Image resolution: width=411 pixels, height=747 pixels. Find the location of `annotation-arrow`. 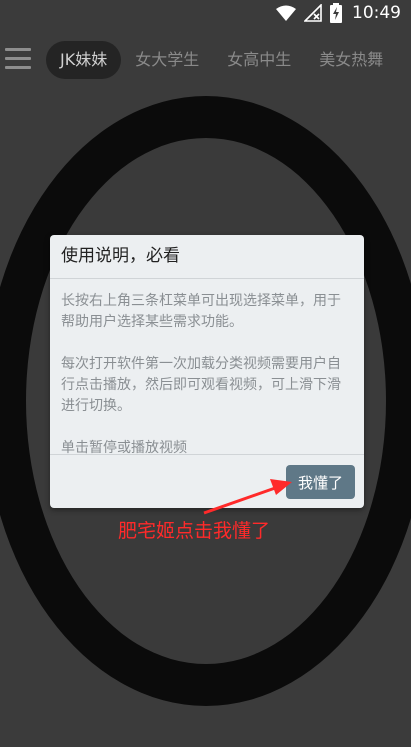

annotation-arrow is located at coordinates (247, 497).